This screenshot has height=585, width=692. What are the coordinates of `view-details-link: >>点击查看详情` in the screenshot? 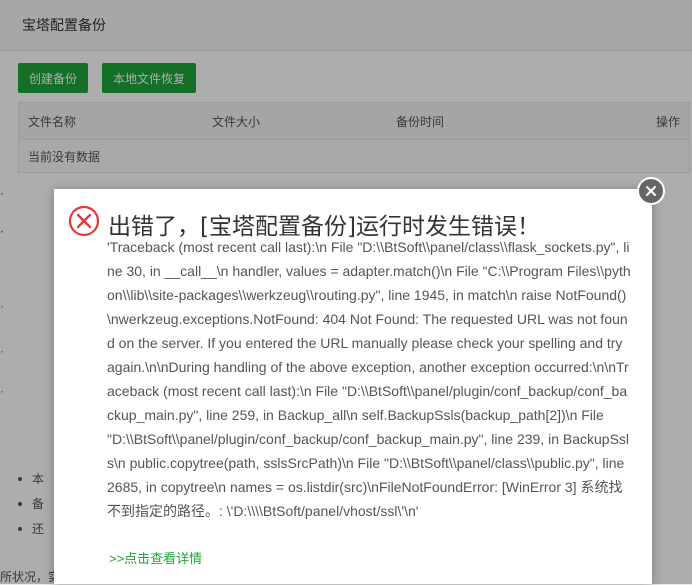 It's located at (155, 557).